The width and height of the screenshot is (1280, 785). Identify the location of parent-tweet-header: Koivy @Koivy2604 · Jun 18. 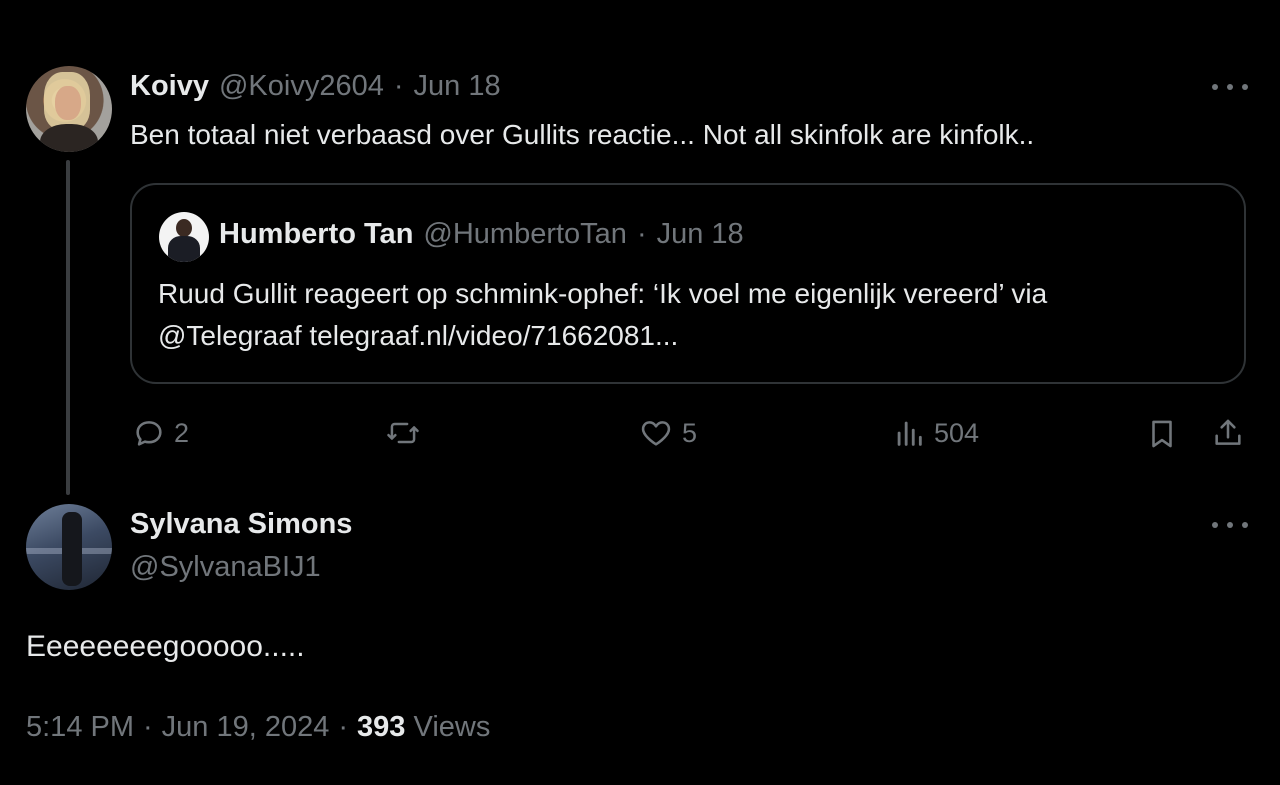
(315, 86).